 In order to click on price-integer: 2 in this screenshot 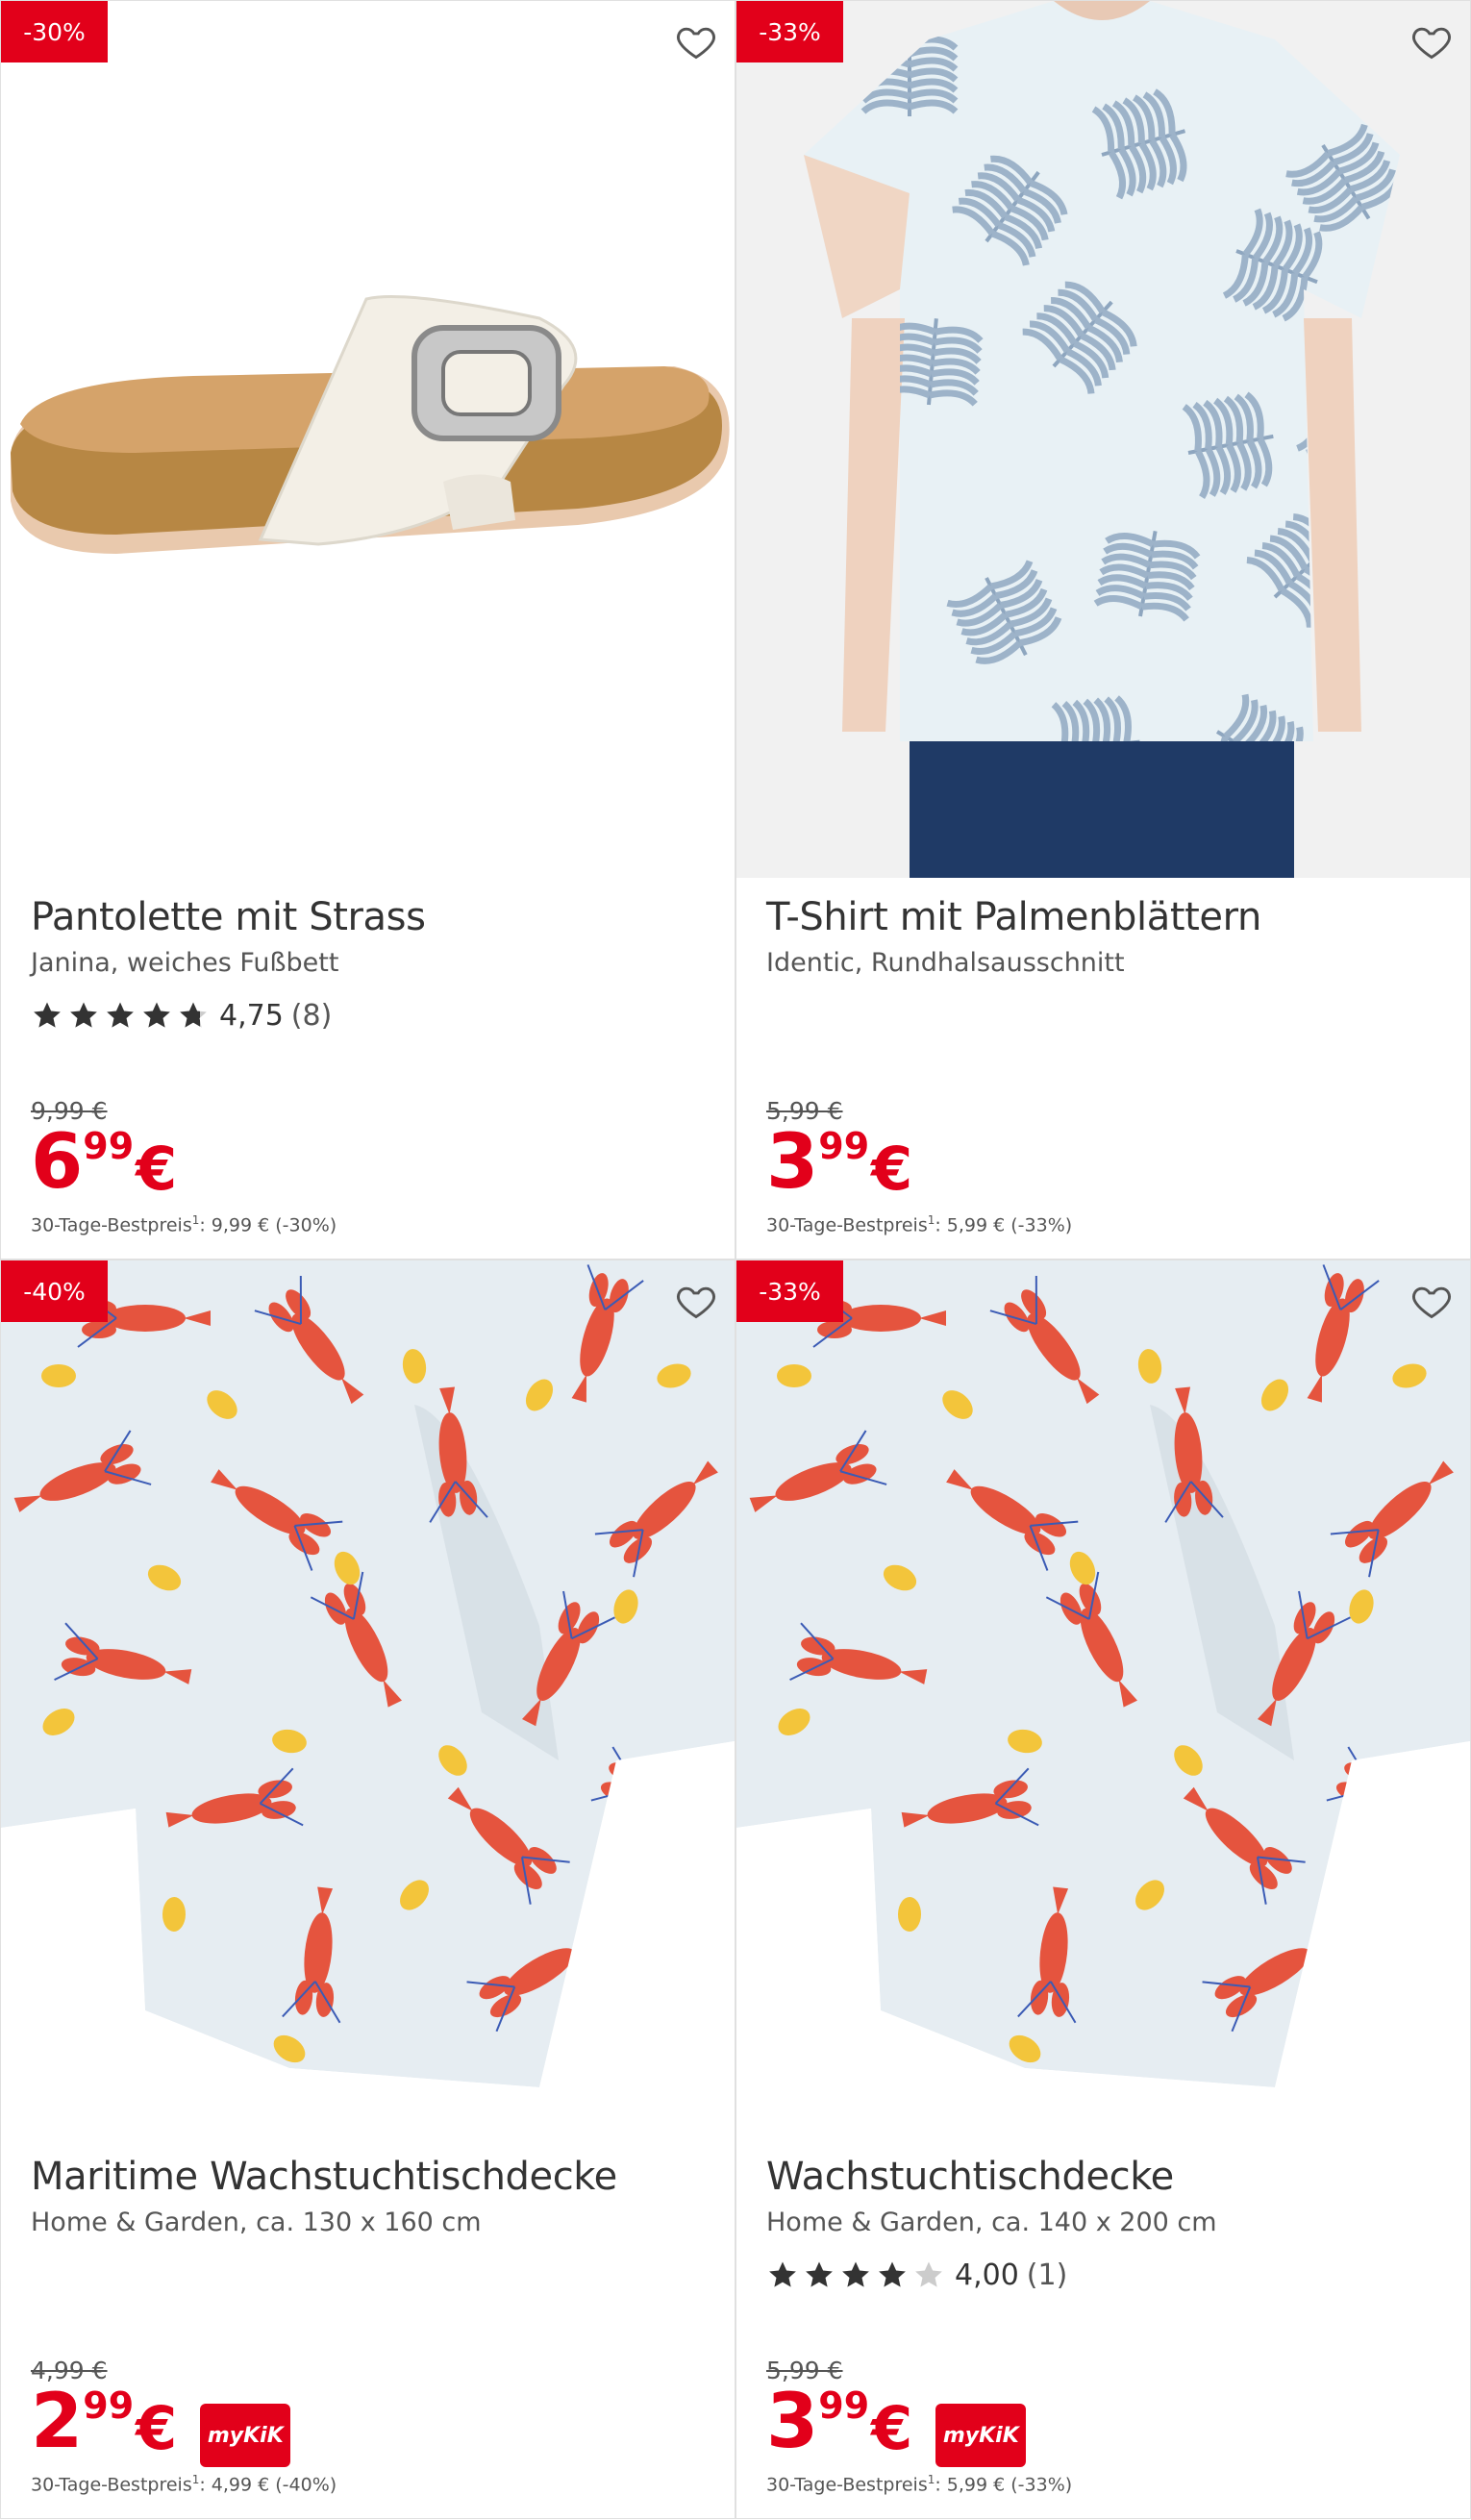, I will do `click(57, 2422)`.